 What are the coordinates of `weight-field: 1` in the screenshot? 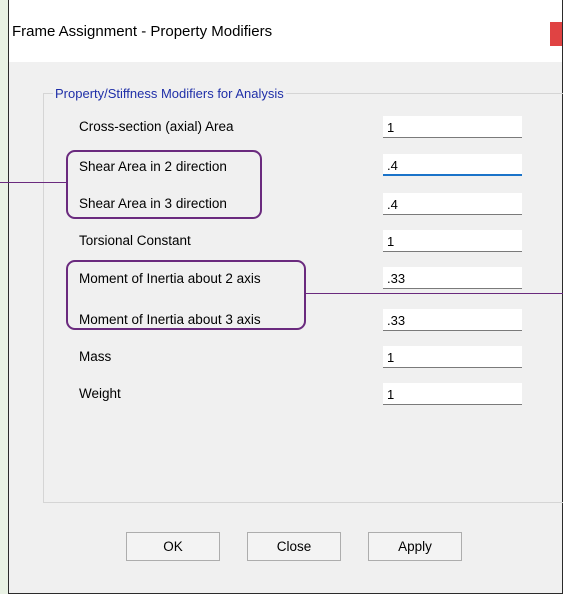 It's located at (452, 394).